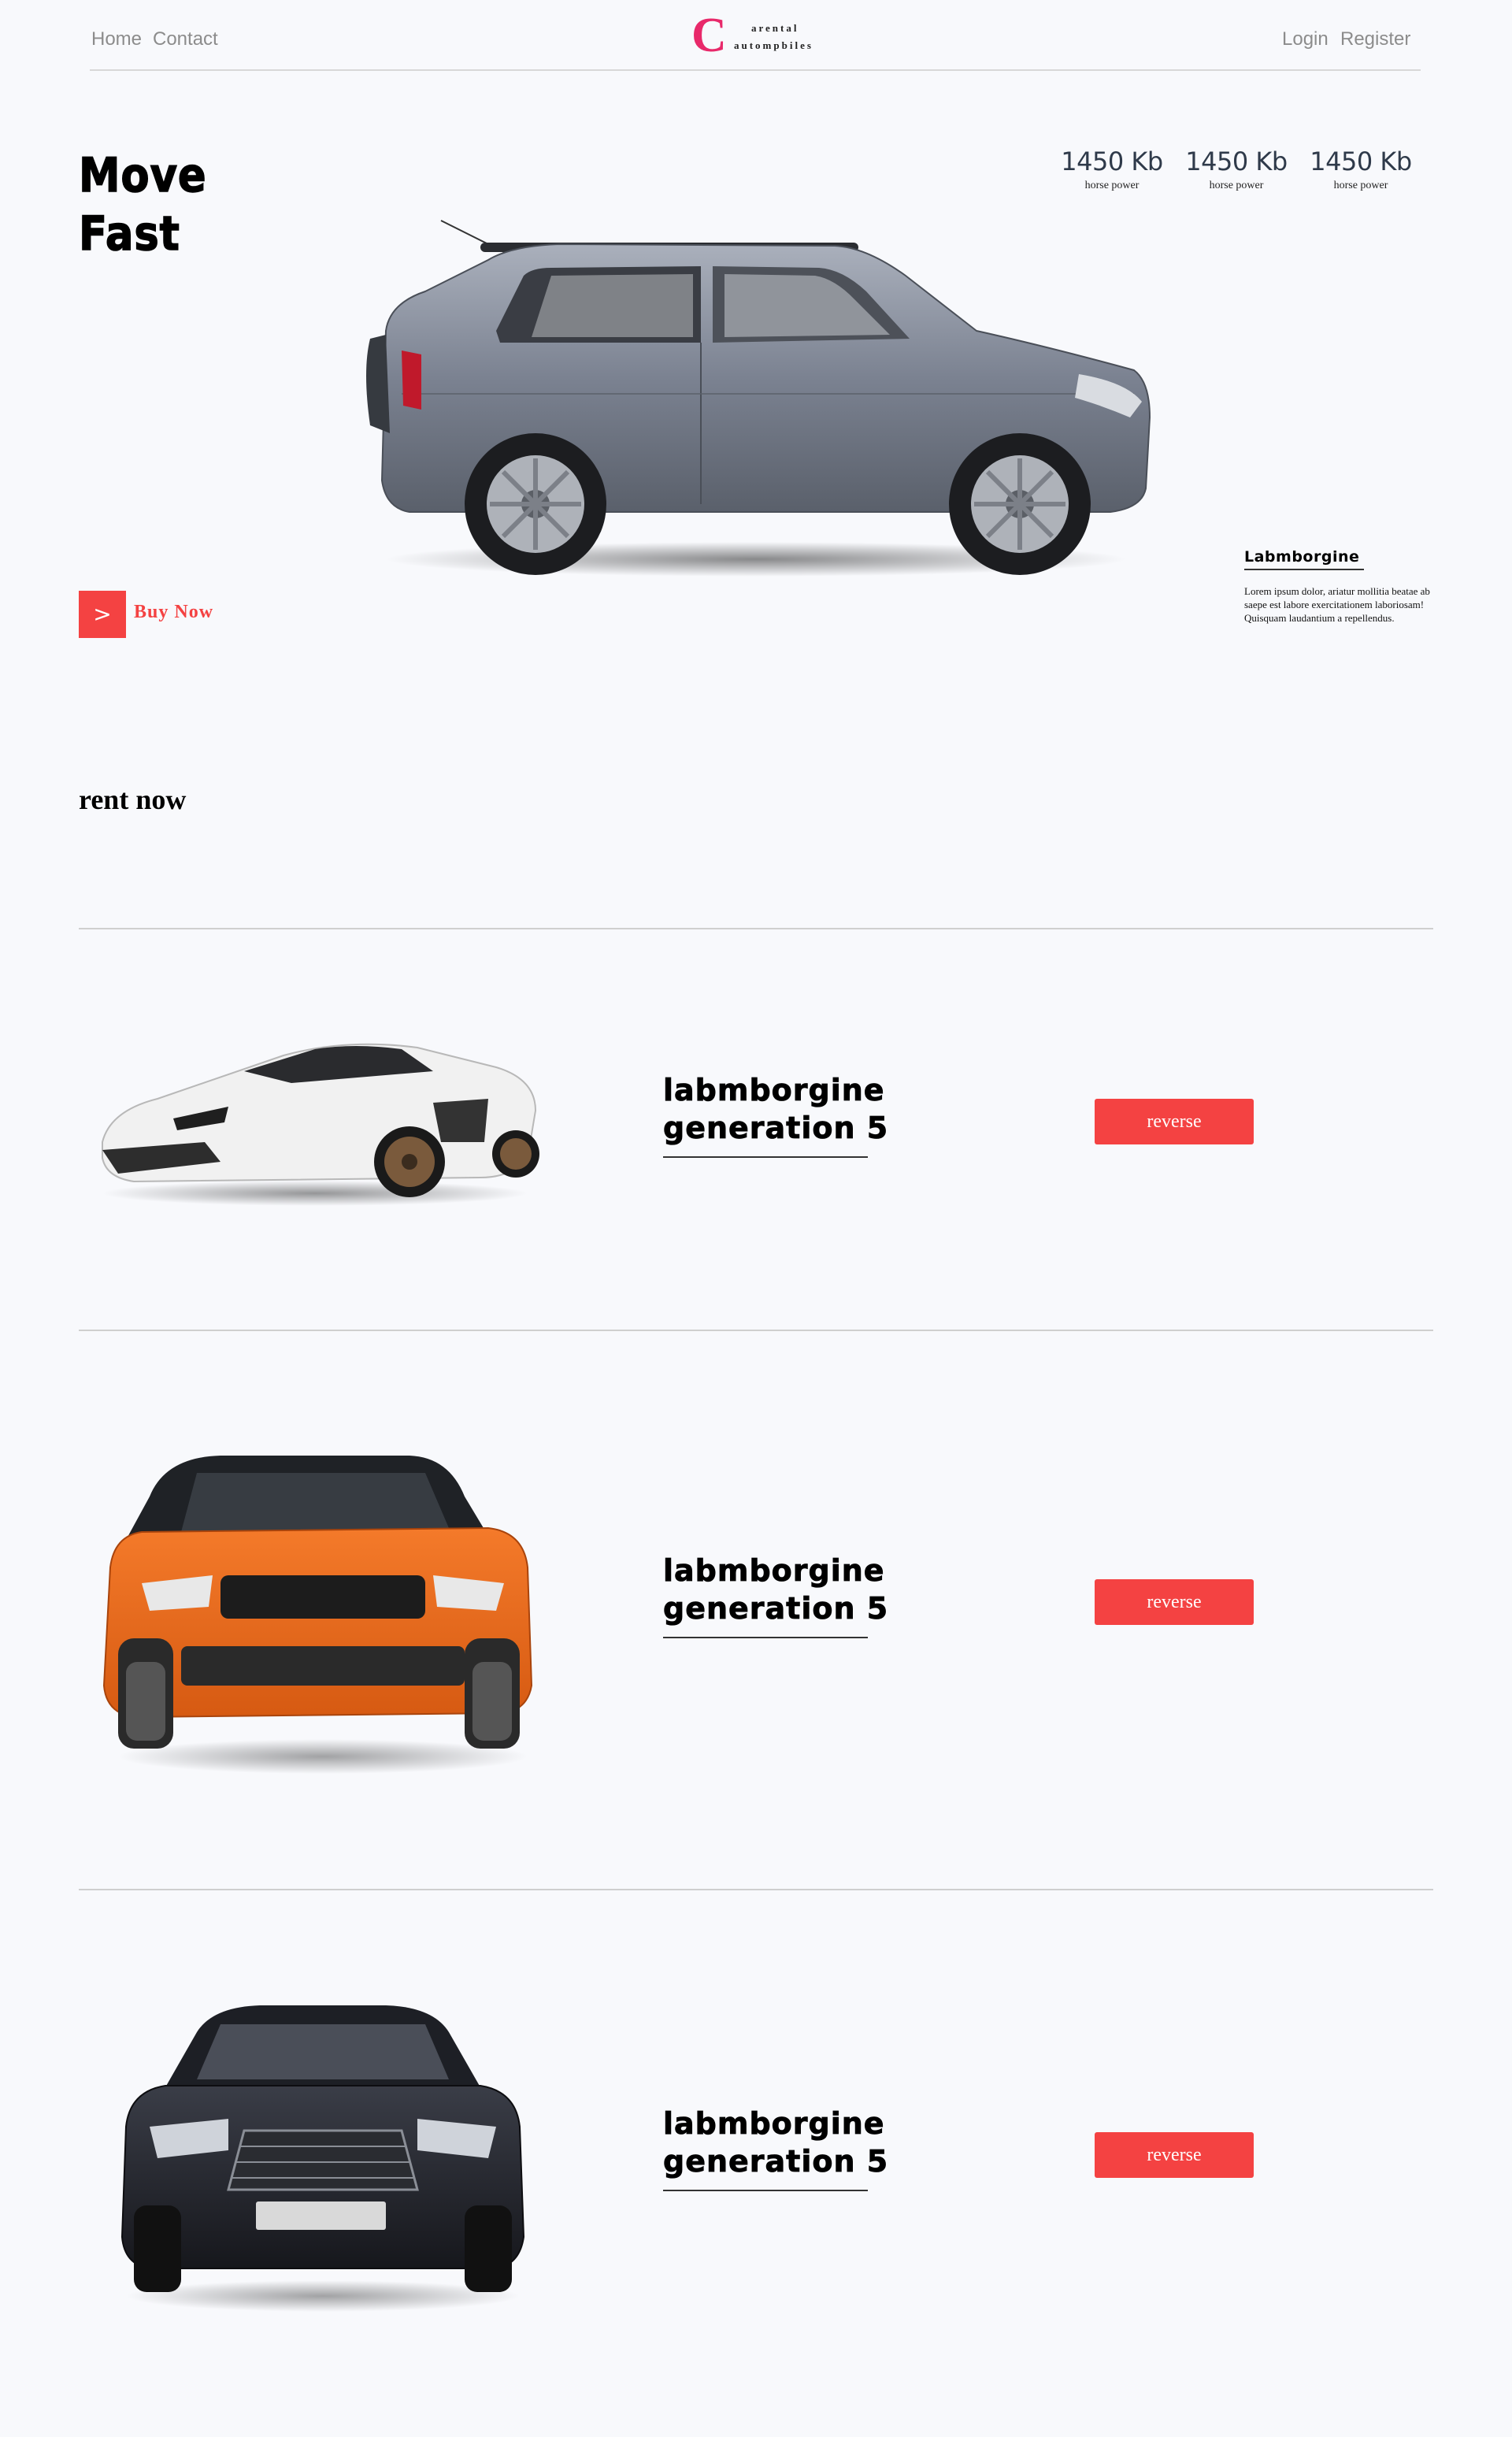  What do you see at coordinates (709, 35) in the screenshot?
I see `logo-letter: C` at bounding box center [709, 35].